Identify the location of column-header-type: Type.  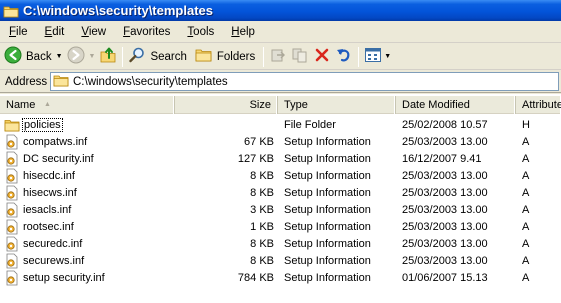
(337, 105).